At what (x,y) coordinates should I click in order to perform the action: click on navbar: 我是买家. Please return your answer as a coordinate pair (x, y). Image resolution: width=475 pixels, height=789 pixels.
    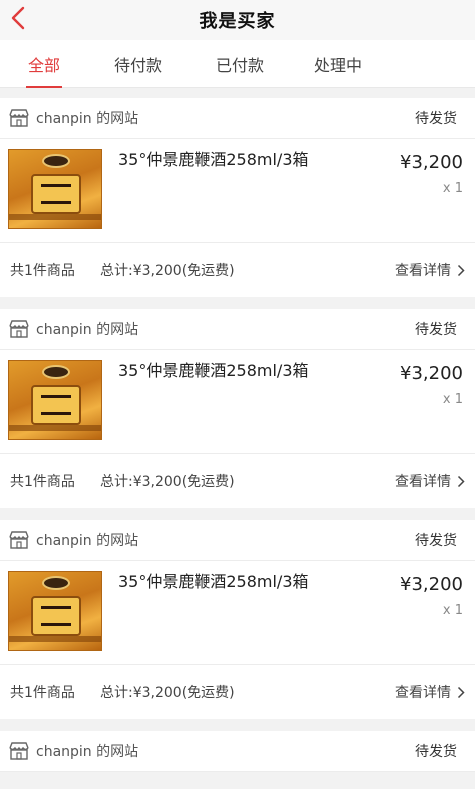
    Looking at the image, I should click on (237, 20).